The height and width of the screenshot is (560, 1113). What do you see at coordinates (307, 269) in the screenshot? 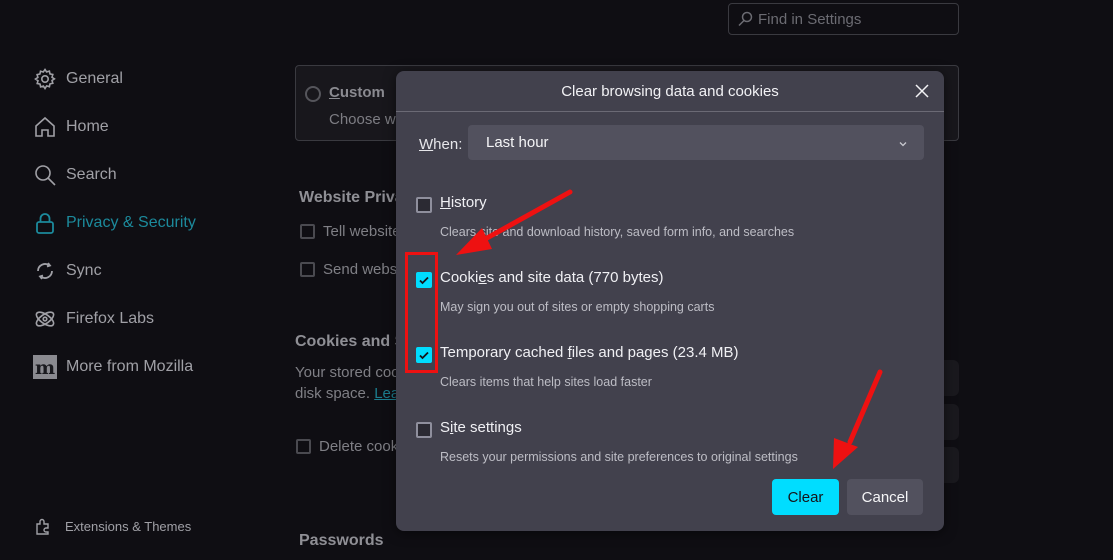
I see `send-websites-checkbox` at bounding box center [307, 269].